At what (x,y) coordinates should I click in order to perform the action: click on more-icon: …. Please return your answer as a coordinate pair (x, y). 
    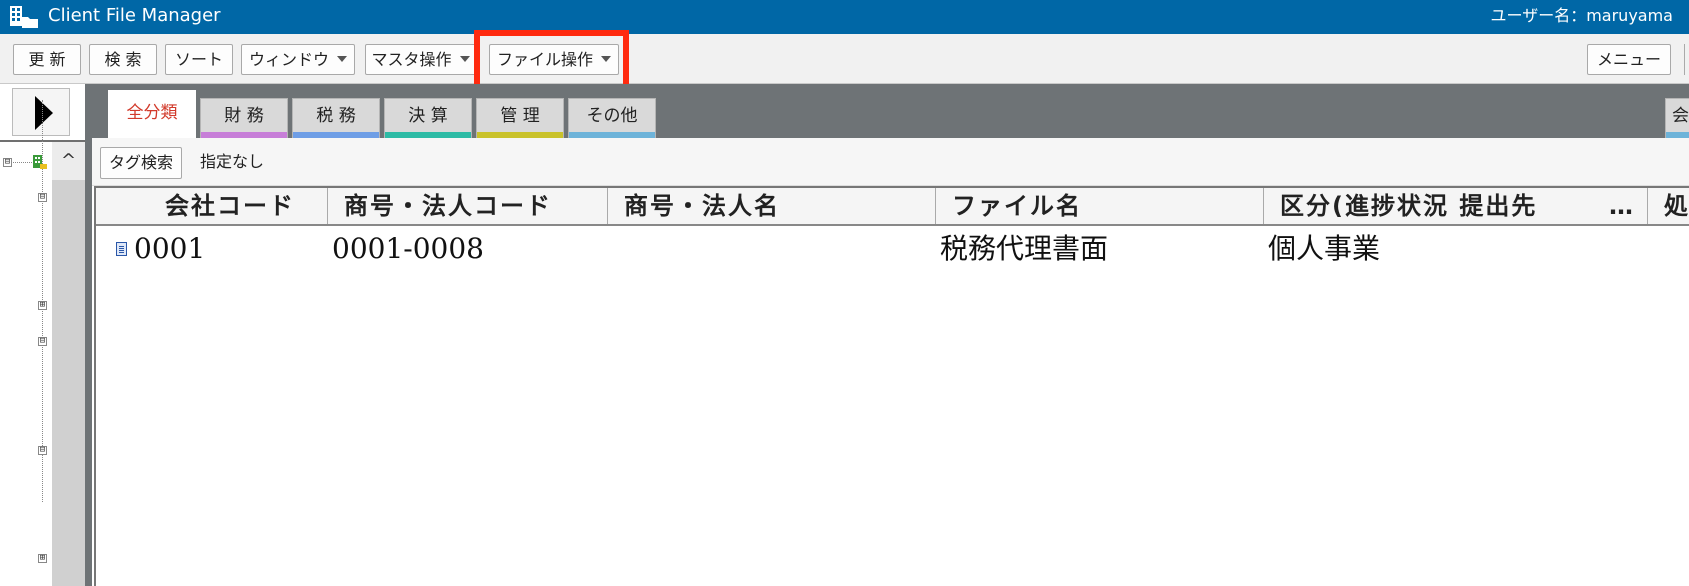
    Looking at the image, I should click on (1622, 206).